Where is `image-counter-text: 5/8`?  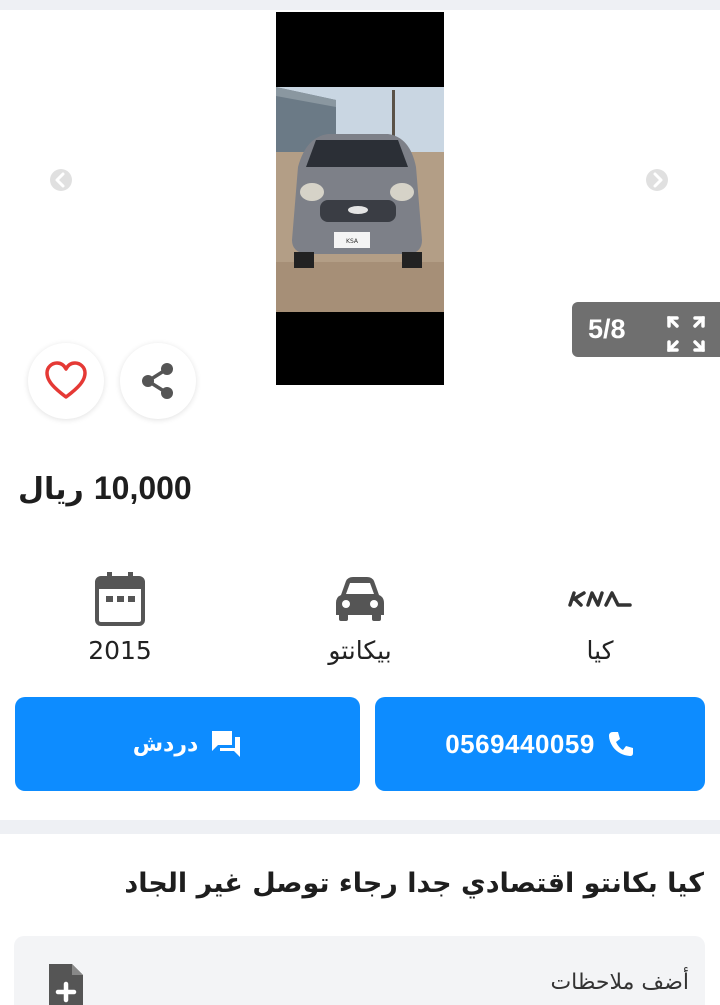 image-counter-text: 5/8 is located at coordinates (607, 329).